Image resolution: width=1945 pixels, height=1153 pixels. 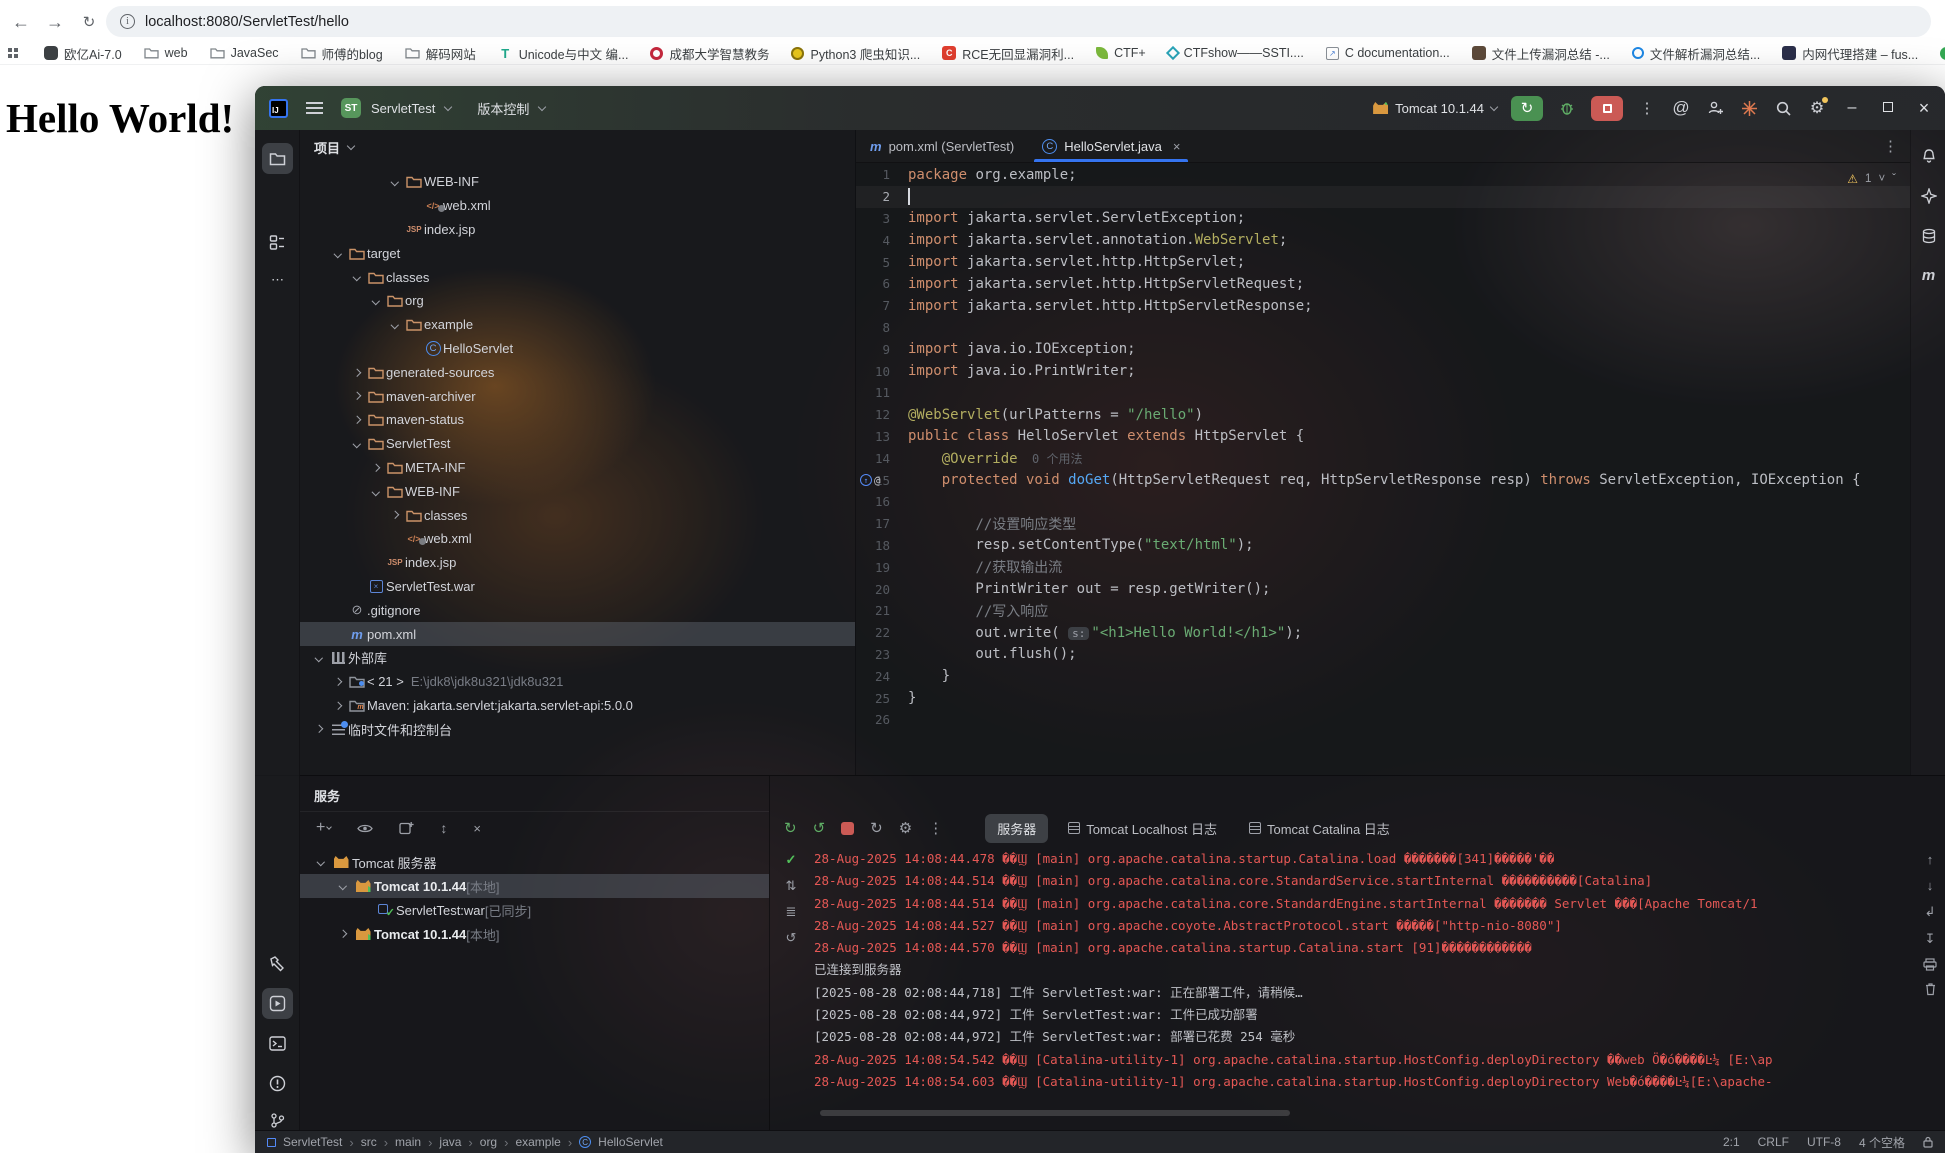 I want to click on service-item-ServletTest:war: ✓ ServletTest:war [已同步], so click(x=534, y=910).